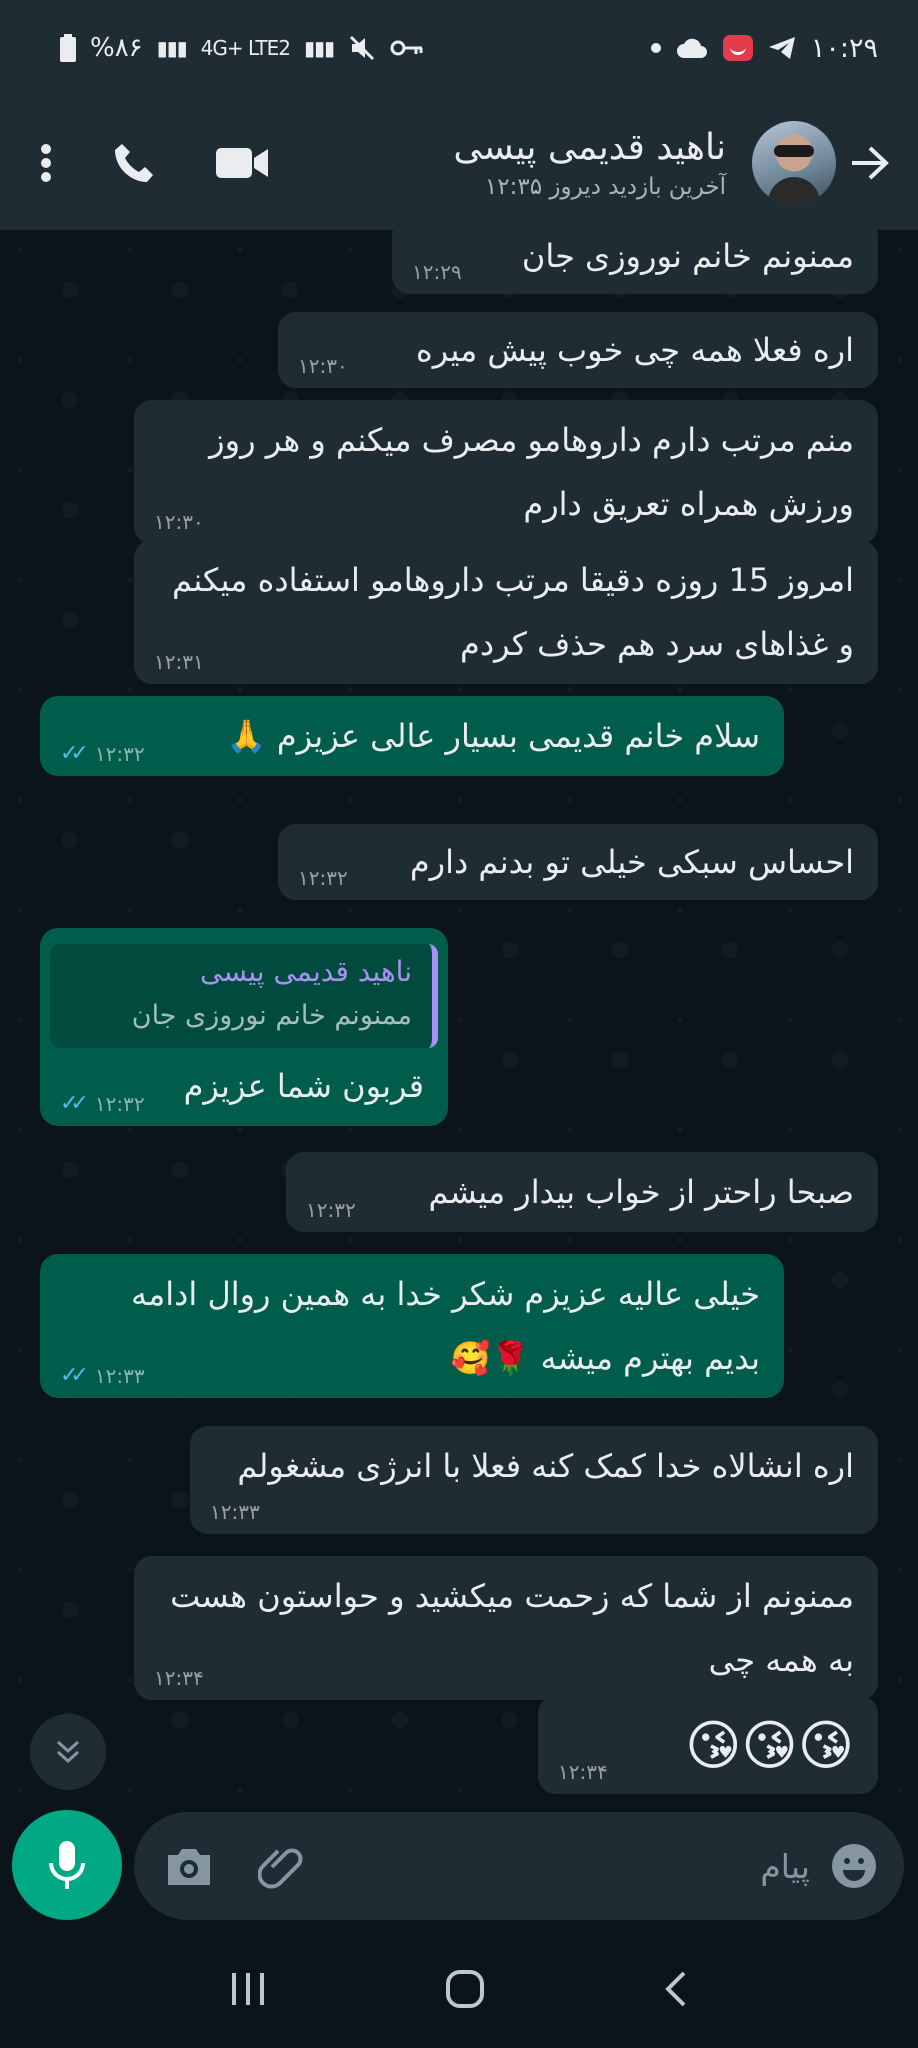 The width and height of the screenshot is (918, 2048). Describe the element at coordinates (794, 163) in the screenshot. I see `avatar` at that location.